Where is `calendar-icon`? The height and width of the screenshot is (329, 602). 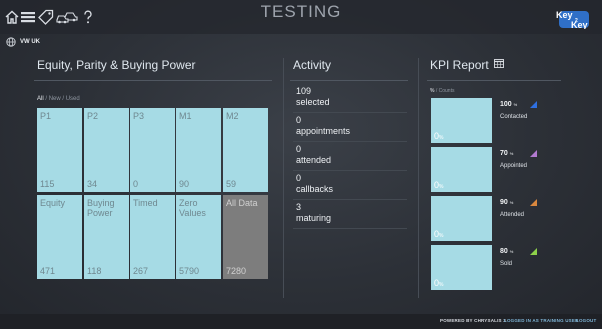
calendar-icon is located at coordinates (499, 63).